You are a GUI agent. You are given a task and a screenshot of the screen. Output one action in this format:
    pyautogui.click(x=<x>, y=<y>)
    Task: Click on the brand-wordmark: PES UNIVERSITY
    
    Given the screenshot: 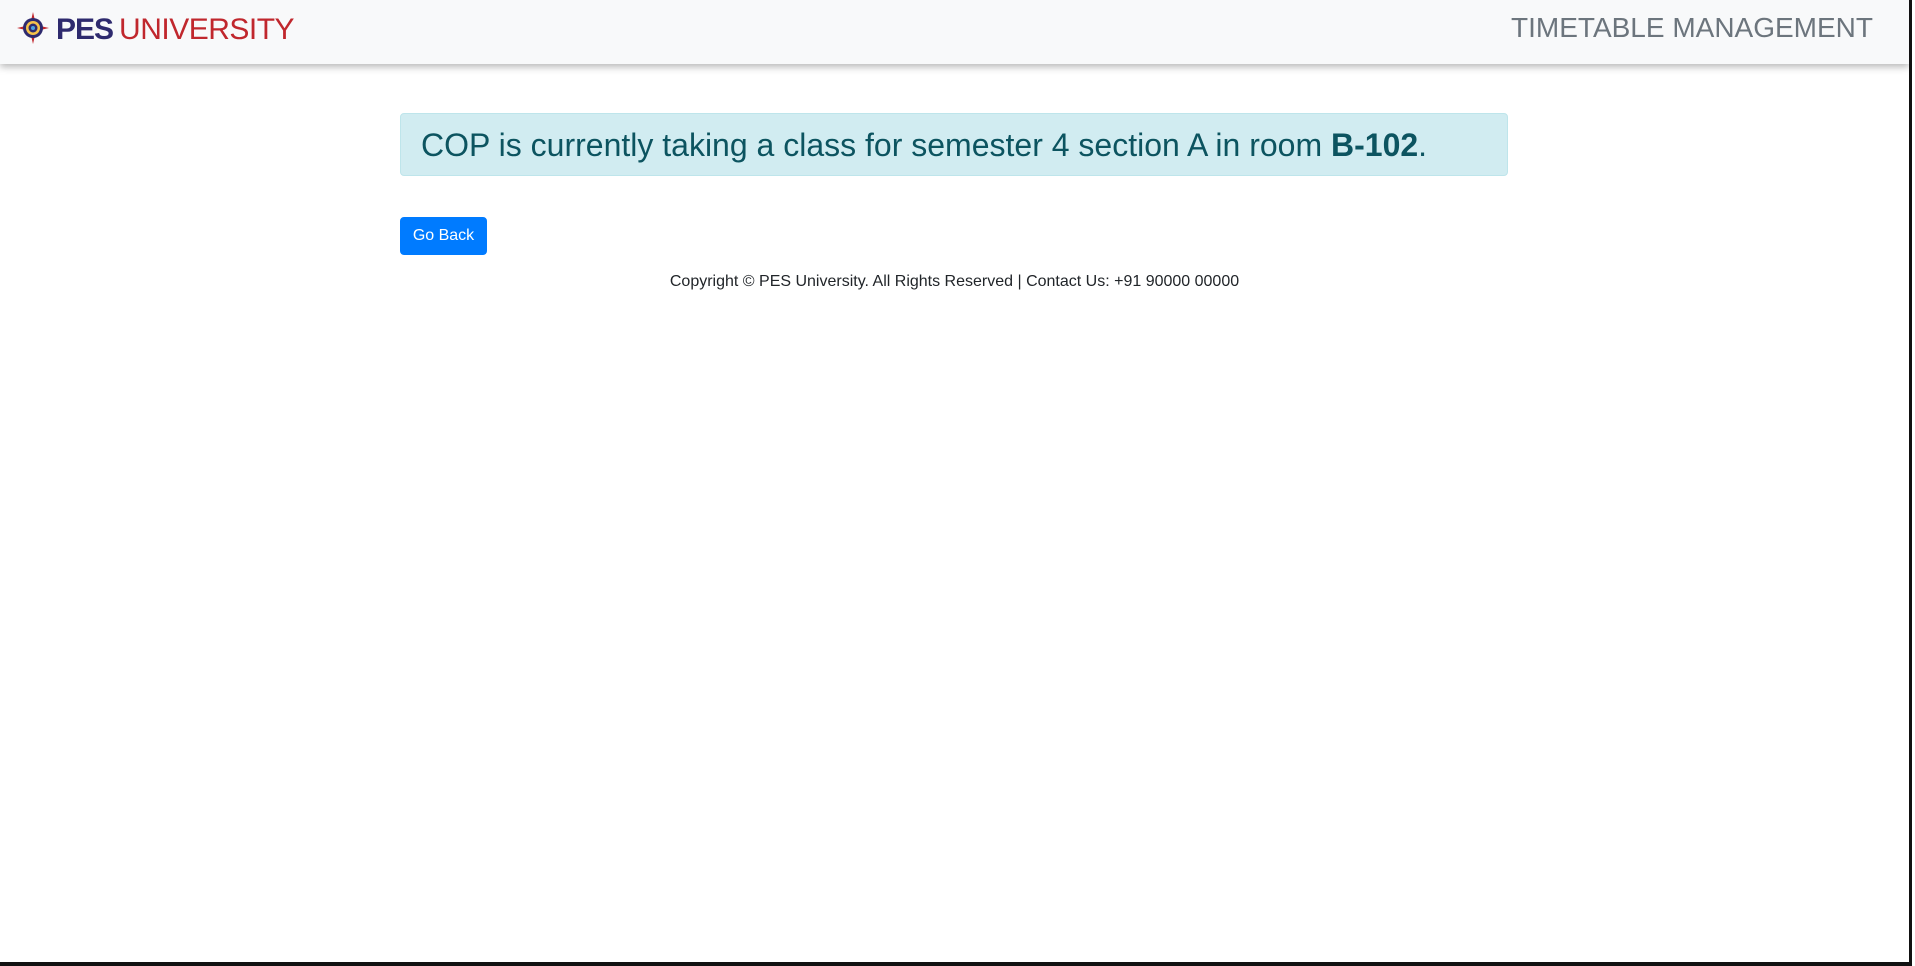 What is the action you would take?
    pyautogui.click(x=175, y=30)
    